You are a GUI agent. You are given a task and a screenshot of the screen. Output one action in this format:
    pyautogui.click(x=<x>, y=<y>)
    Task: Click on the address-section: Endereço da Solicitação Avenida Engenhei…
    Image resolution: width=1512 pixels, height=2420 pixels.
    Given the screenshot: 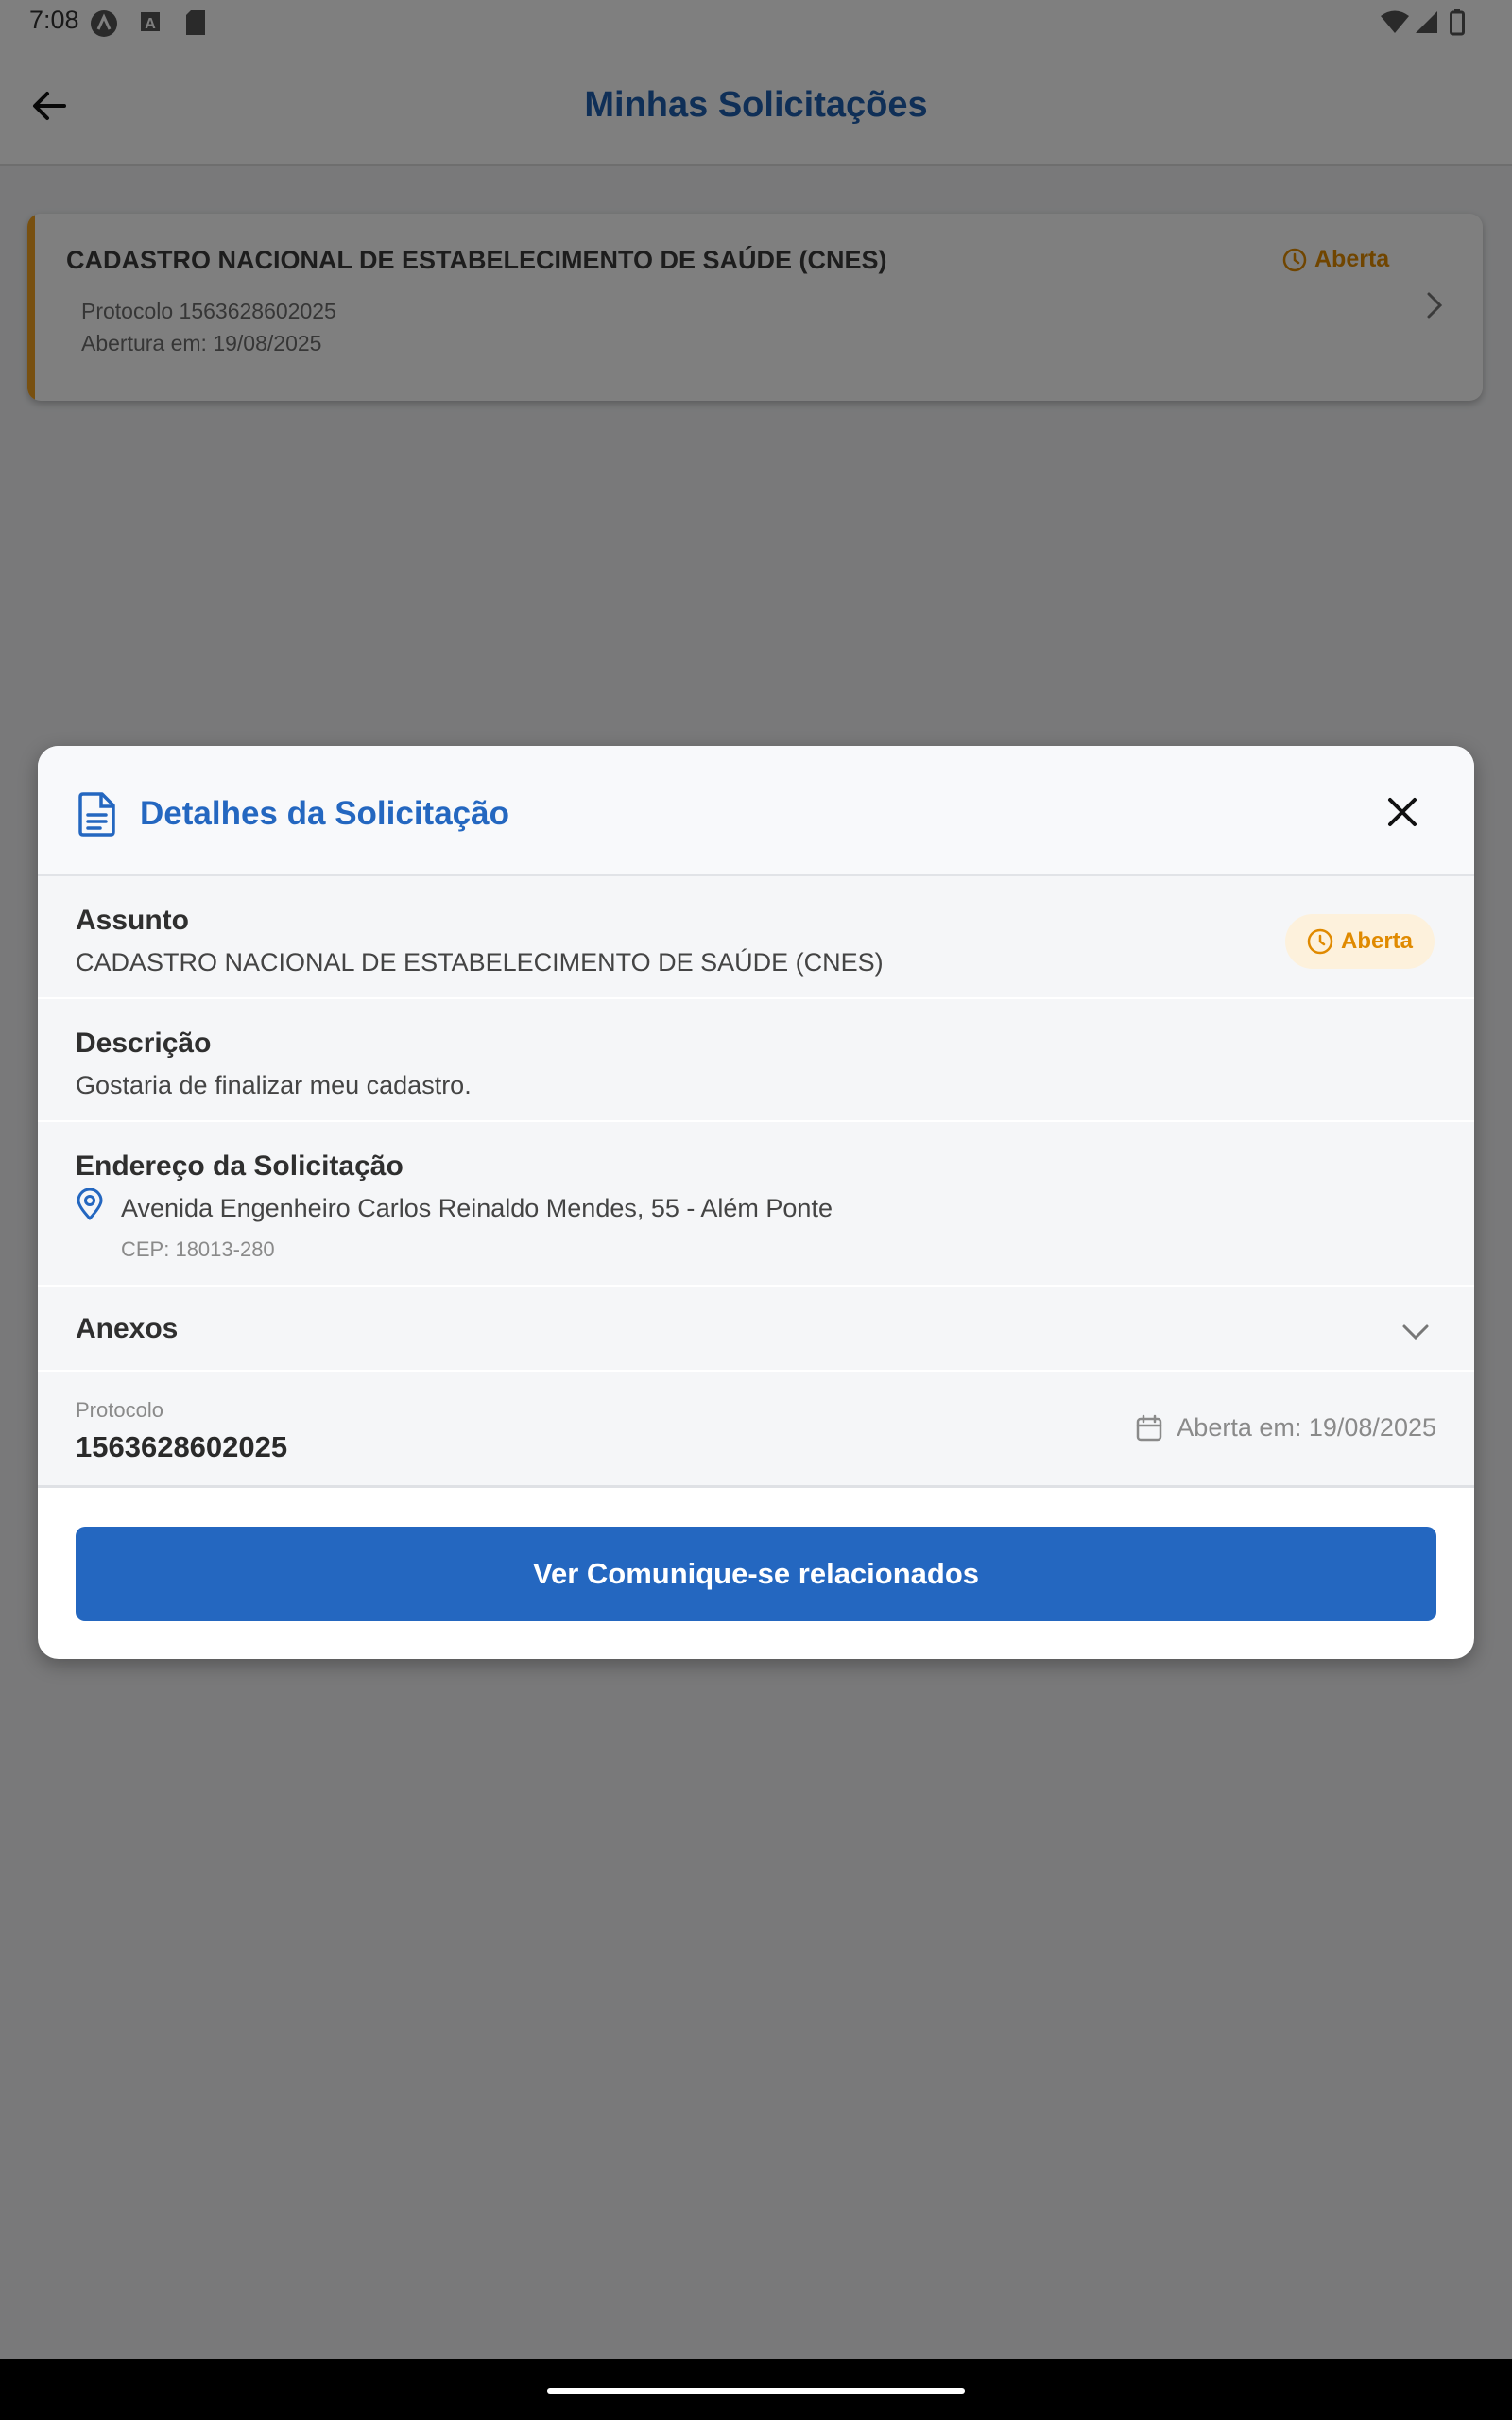 What is the action you would take?
    pyautogui.click(x=756, y=1204)
    